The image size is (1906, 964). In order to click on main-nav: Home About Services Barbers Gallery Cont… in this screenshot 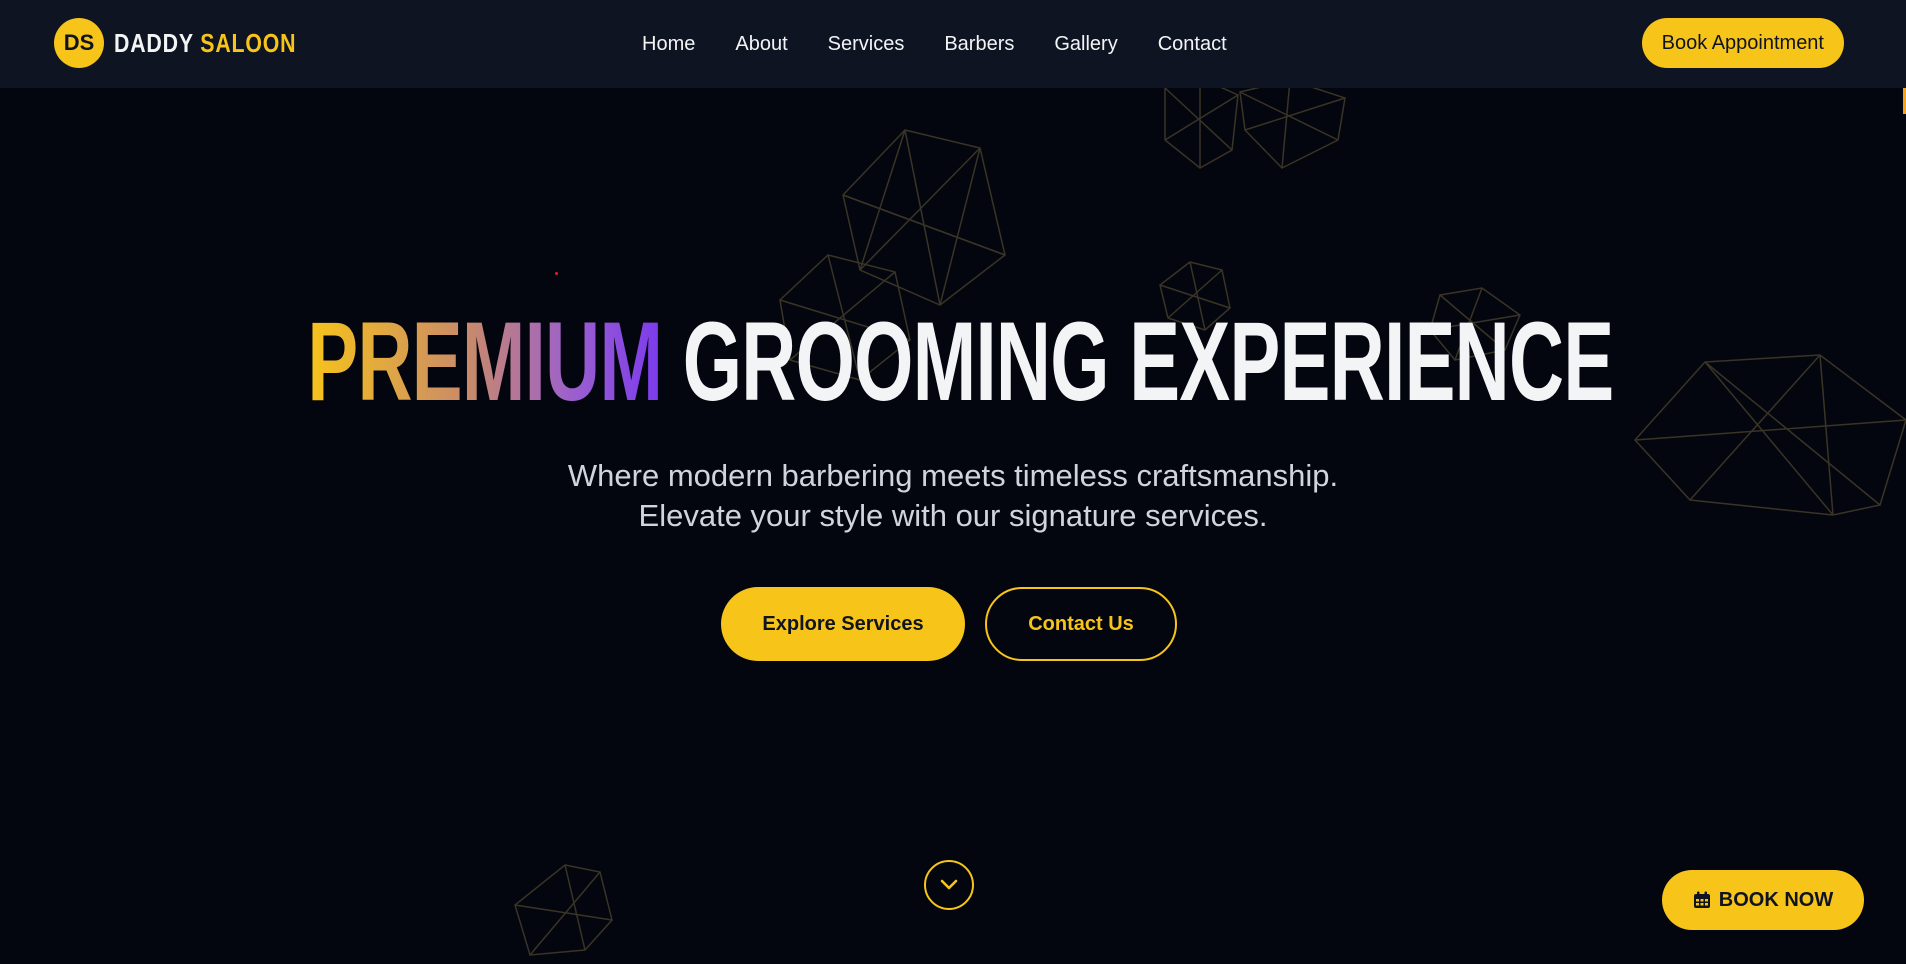, I will do `click(934, 44)`.